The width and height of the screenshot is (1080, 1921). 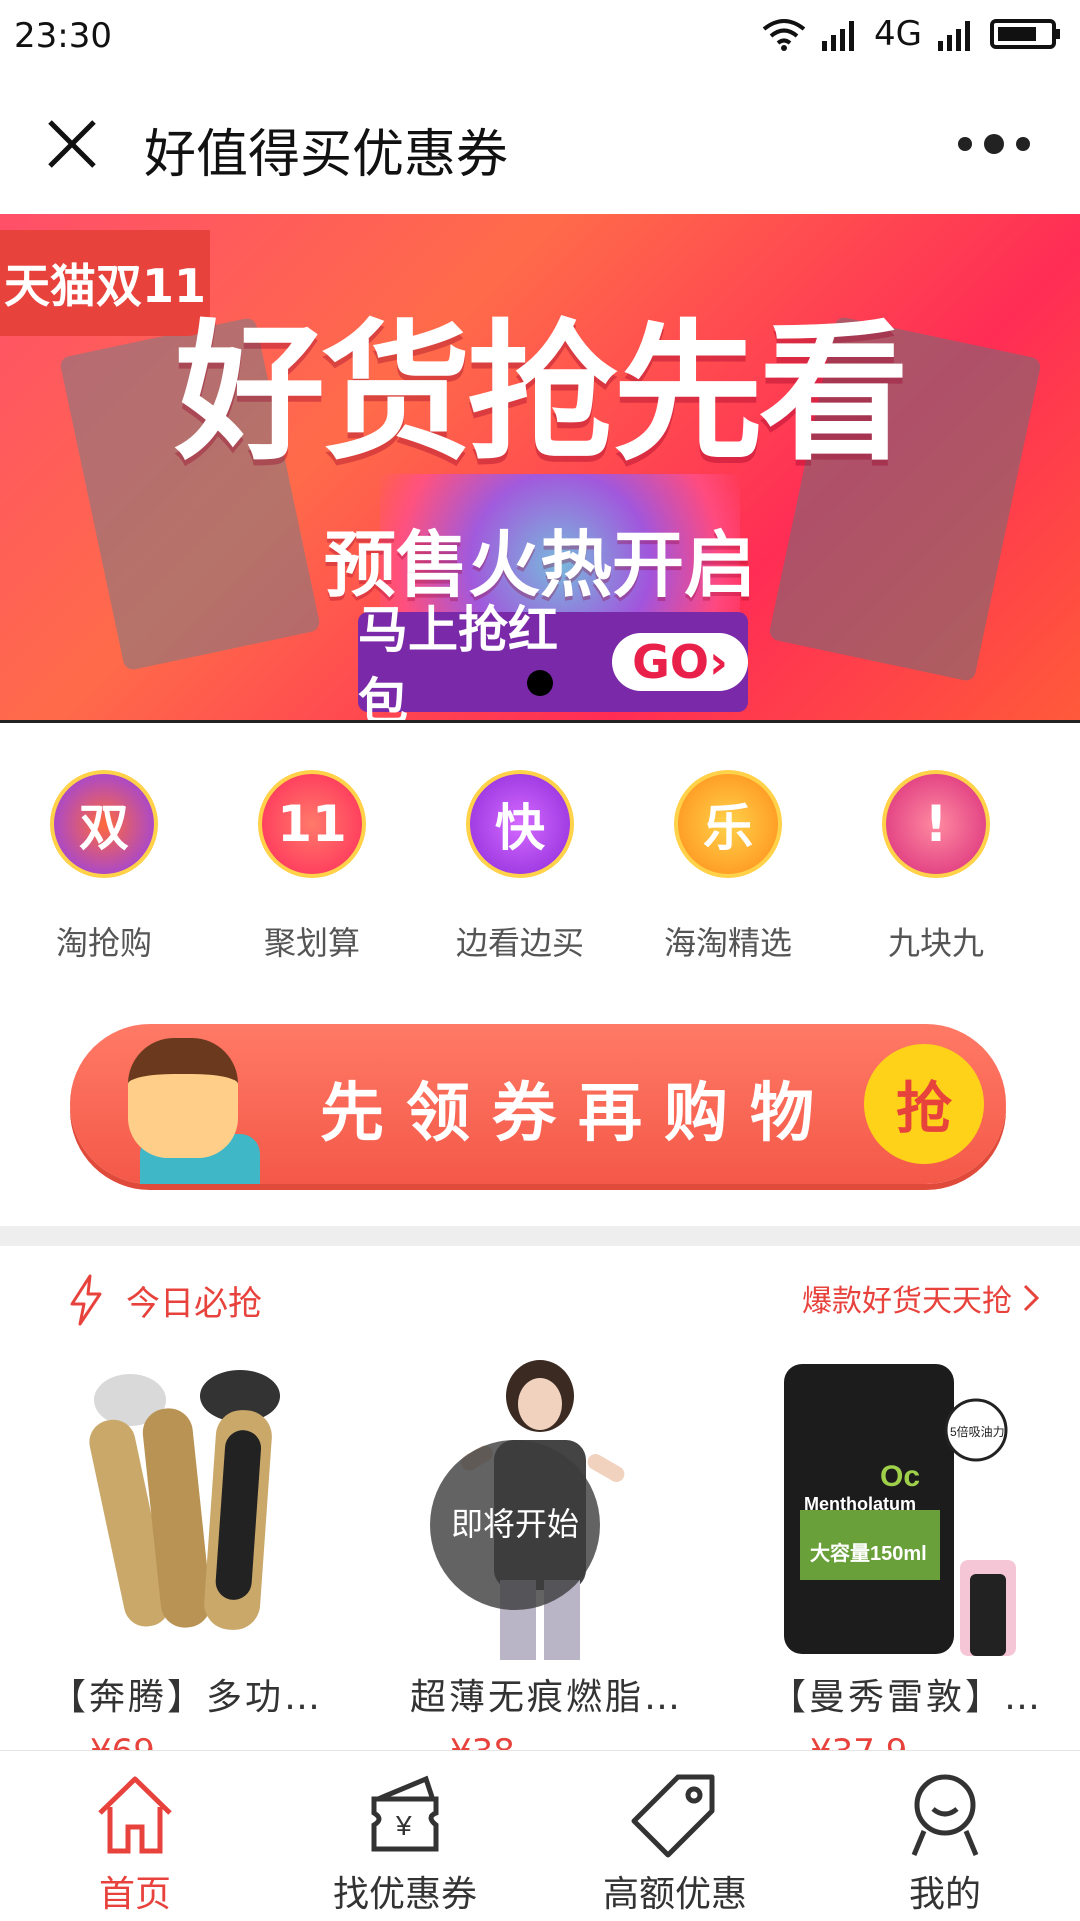 I want to click on grab-button: 抢, so click(x=924, y=1104).